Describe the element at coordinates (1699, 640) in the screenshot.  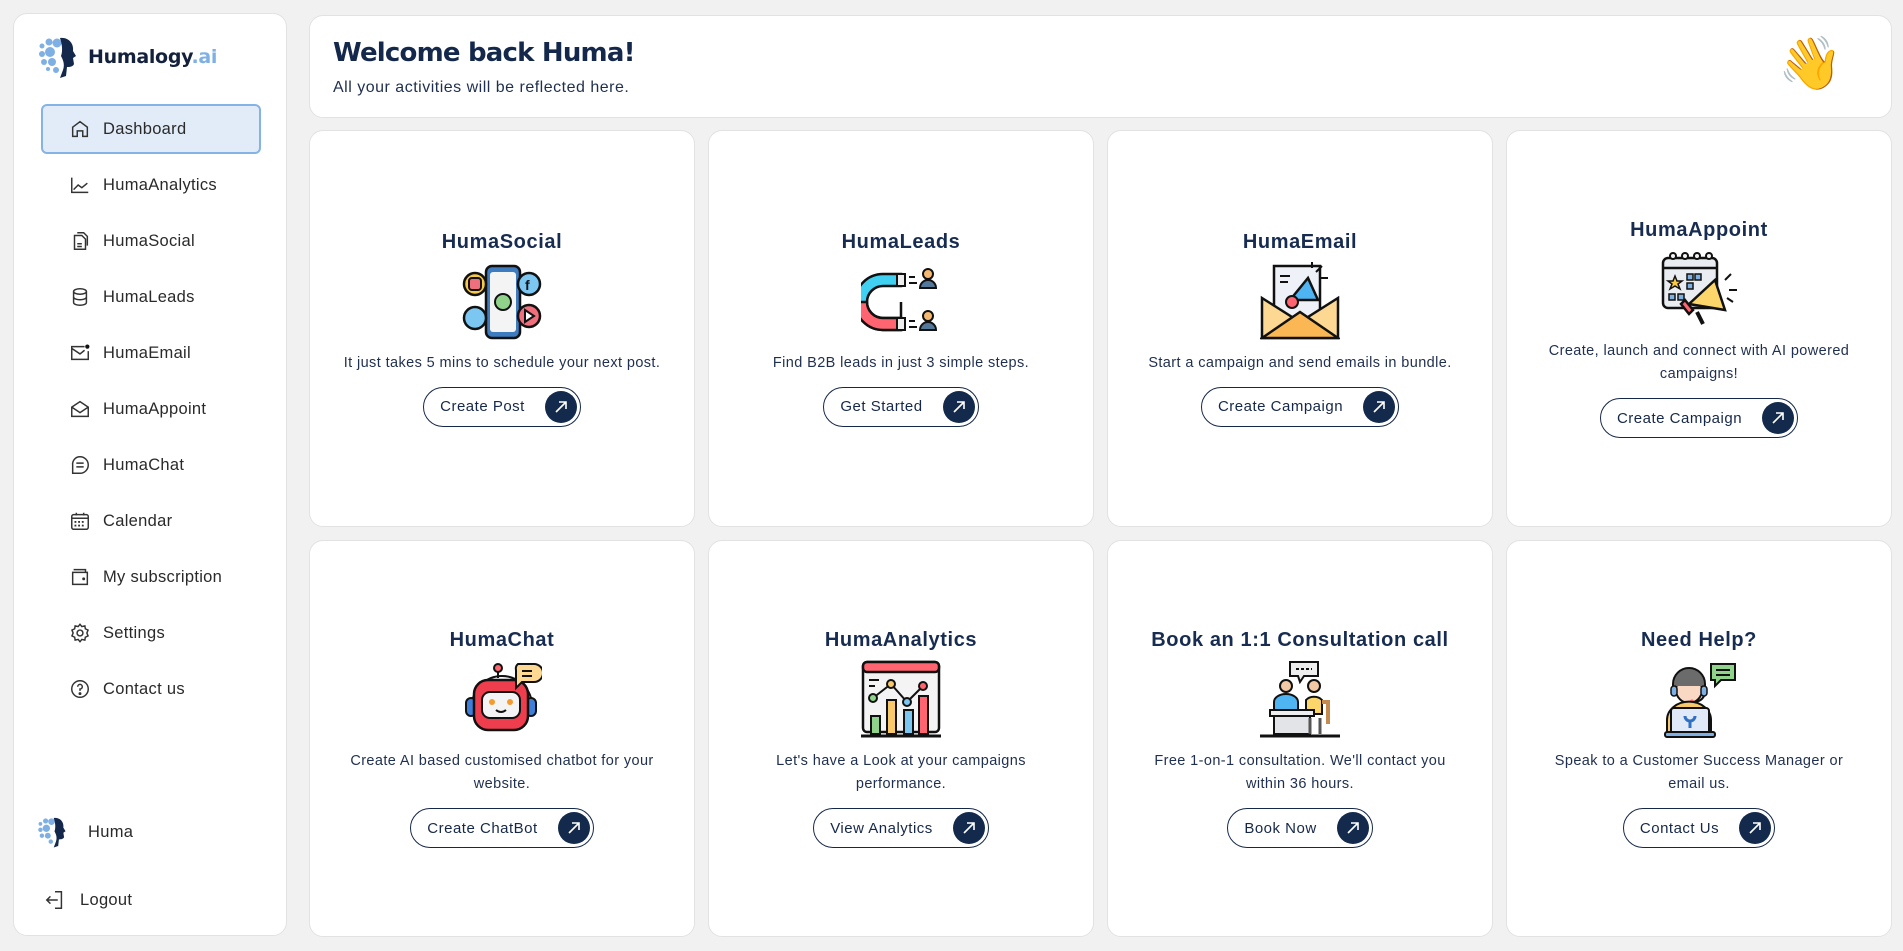
I see `card-title: Need Help?` at that location.